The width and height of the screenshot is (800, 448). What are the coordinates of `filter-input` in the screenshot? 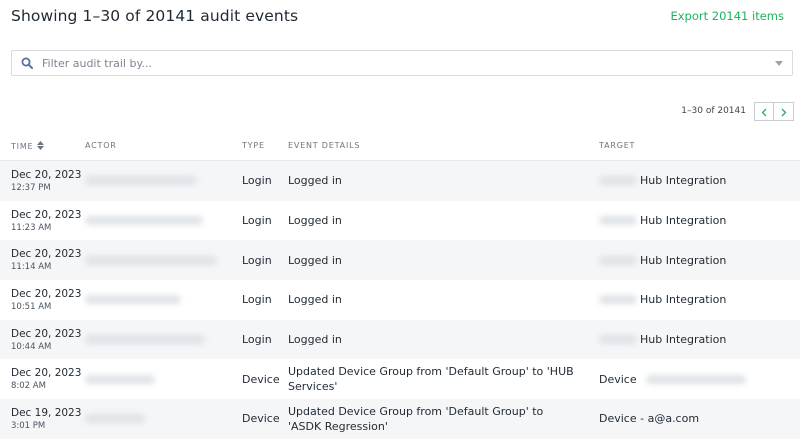 It's located at (404, 63).